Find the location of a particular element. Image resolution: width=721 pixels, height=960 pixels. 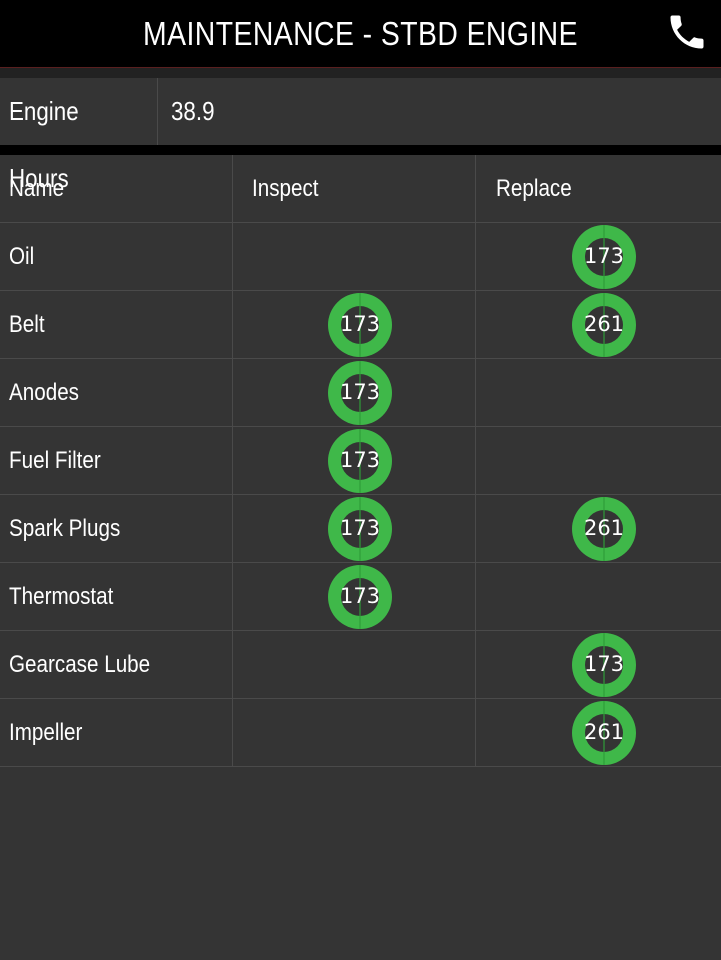

table-row: Impeller 261 is located at coordinates (360, 733).